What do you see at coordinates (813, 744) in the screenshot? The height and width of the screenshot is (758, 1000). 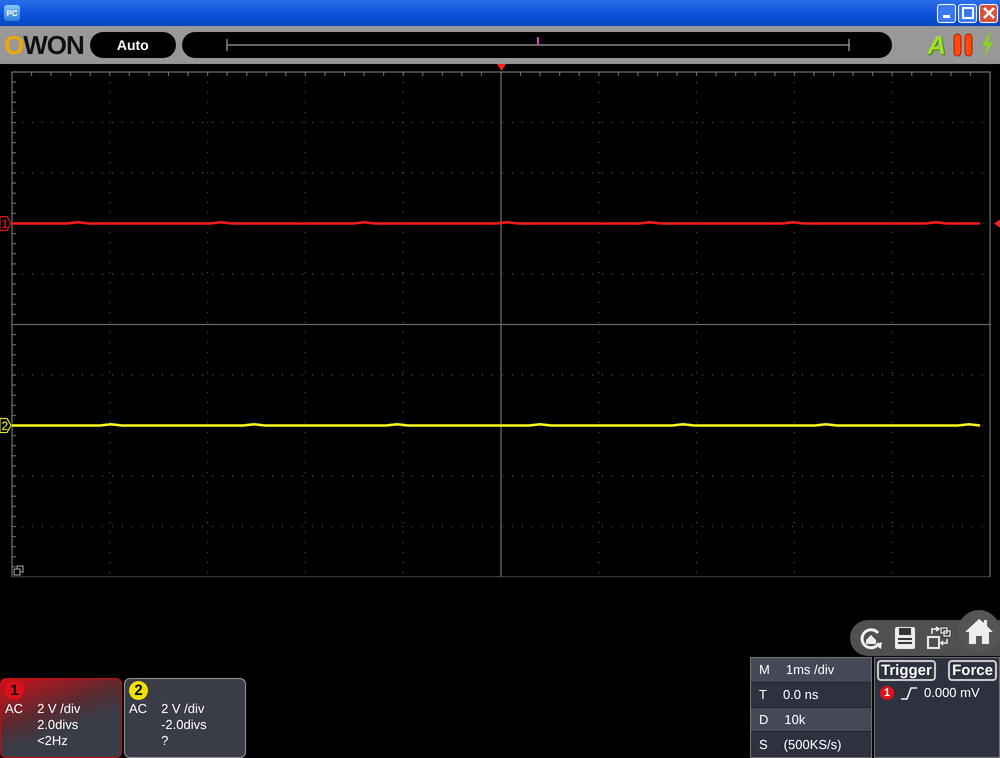 I see `timebase-value: (500KS/s)` at bounding box center [813, 744].